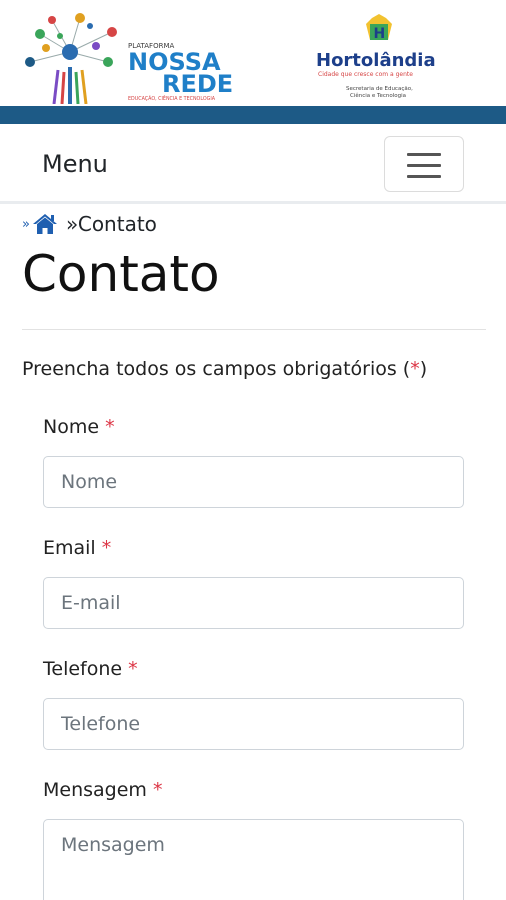  What do you see at coordinates (376, 60) in the screenshot?
I see `hortolandia-name-text: Hortolândia` at bounding box center [376, 60].